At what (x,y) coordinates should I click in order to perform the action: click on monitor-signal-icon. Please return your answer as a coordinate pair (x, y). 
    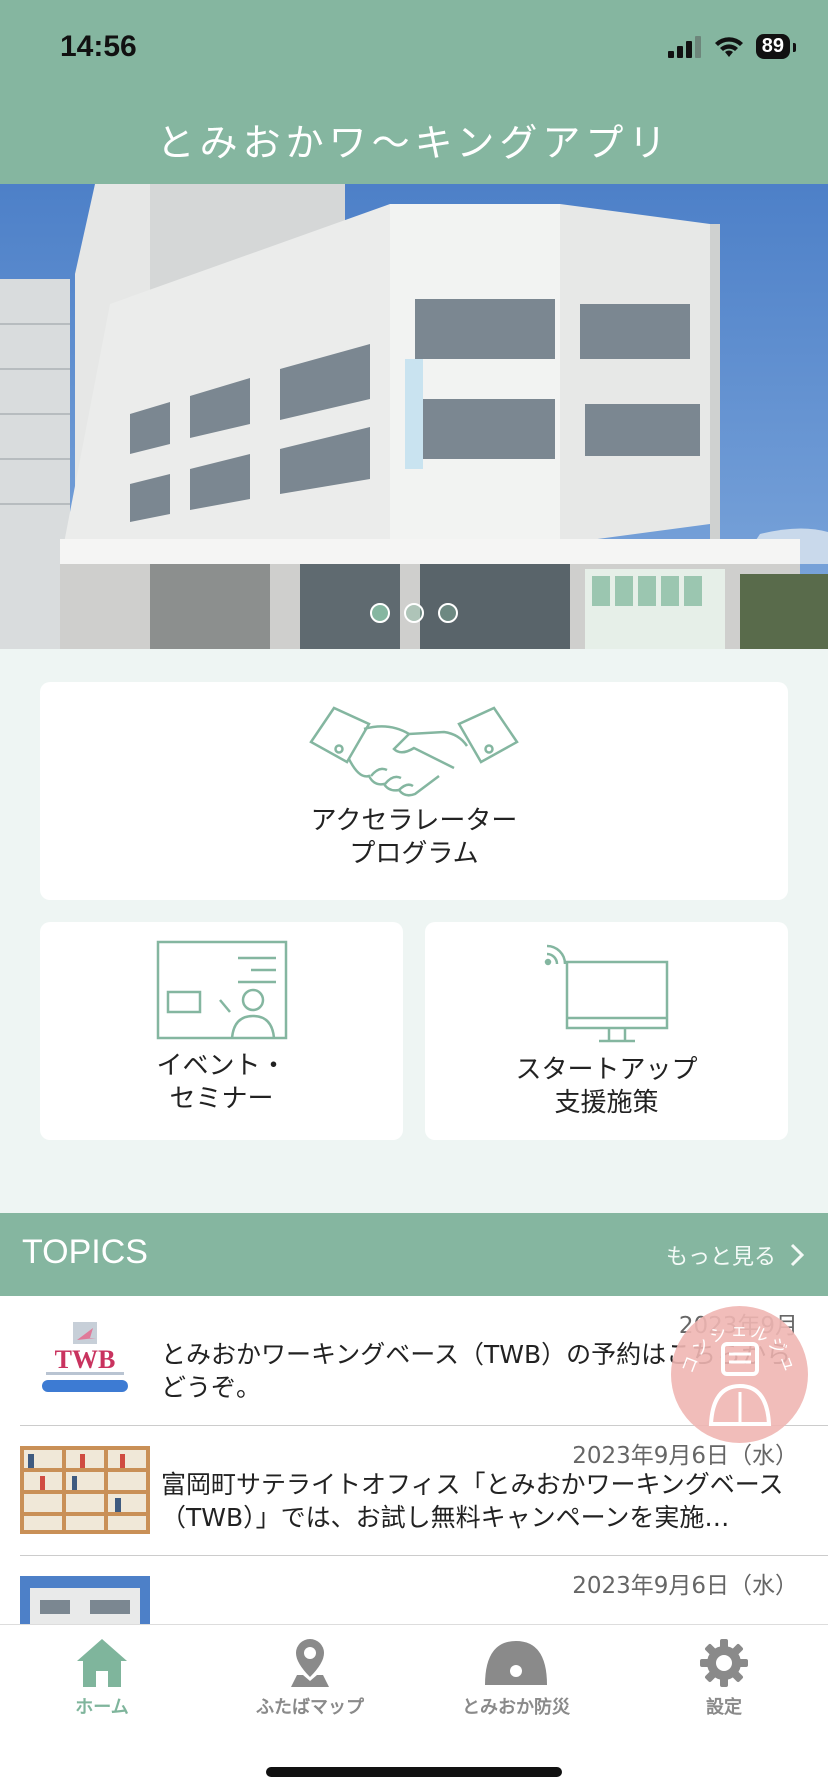
    Looking at the image, I should click on (606, 993).